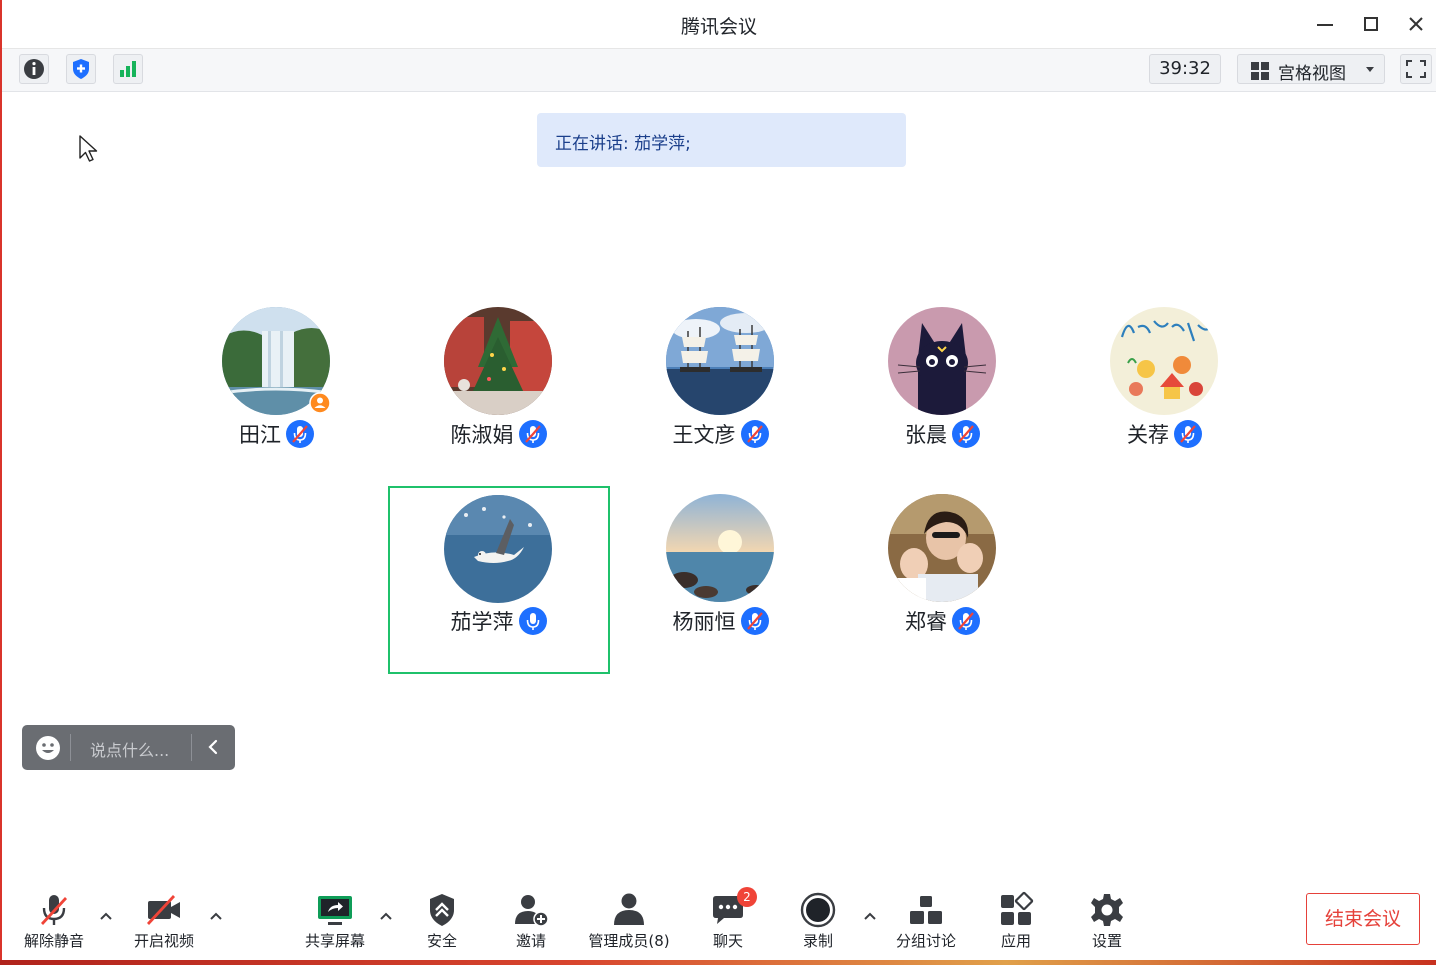  I want to click on maximize-button, so click(1371, 24).